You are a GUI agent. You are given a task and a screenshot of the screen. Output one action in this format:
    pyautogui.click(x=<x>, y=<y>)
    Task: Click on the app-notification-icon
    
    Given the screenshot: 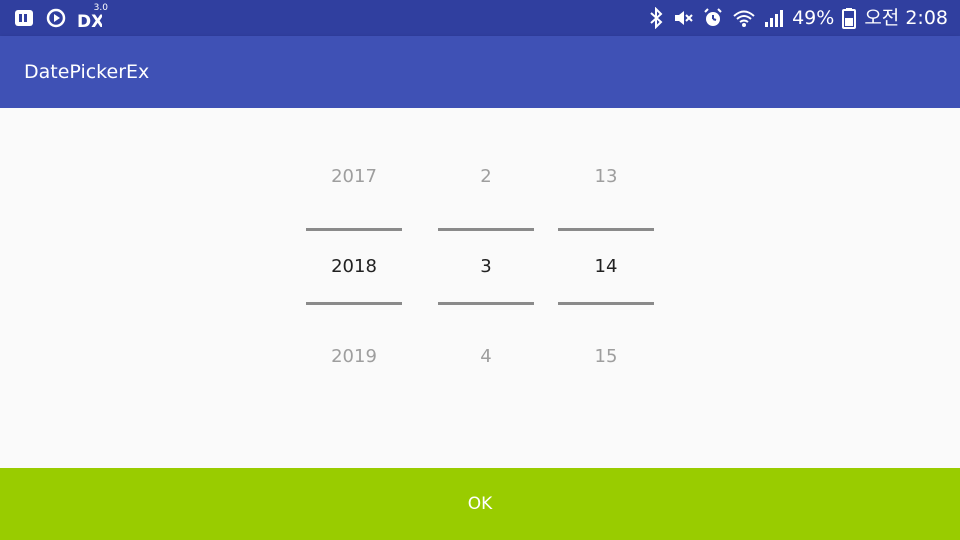 What is the action you would take?
    pyautogui.click(x=24, y=18)
    